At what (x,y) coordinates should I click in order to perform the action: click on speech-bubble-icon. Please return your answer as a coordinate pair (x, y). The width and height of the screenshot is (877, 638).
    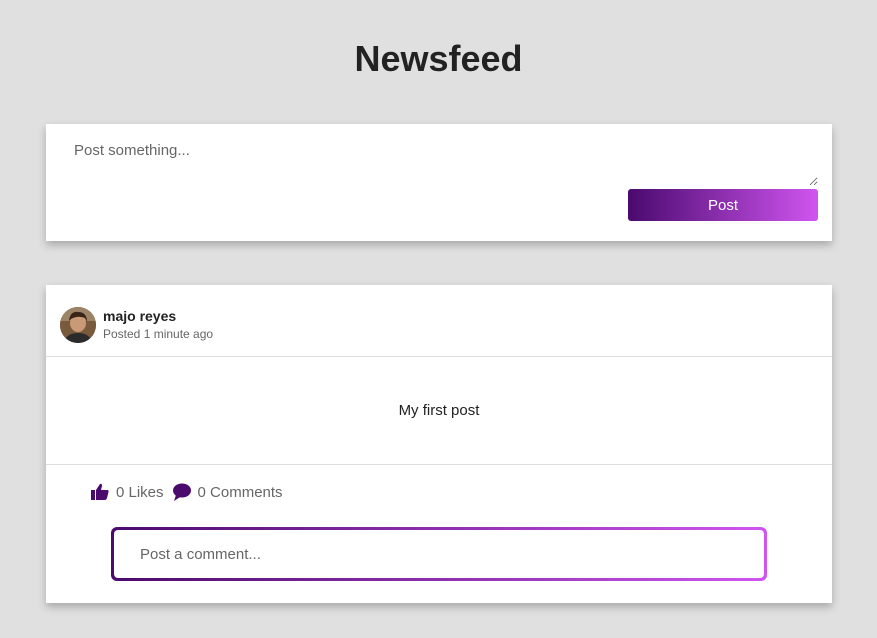
    Looking at the image, I should click on (182, 492).